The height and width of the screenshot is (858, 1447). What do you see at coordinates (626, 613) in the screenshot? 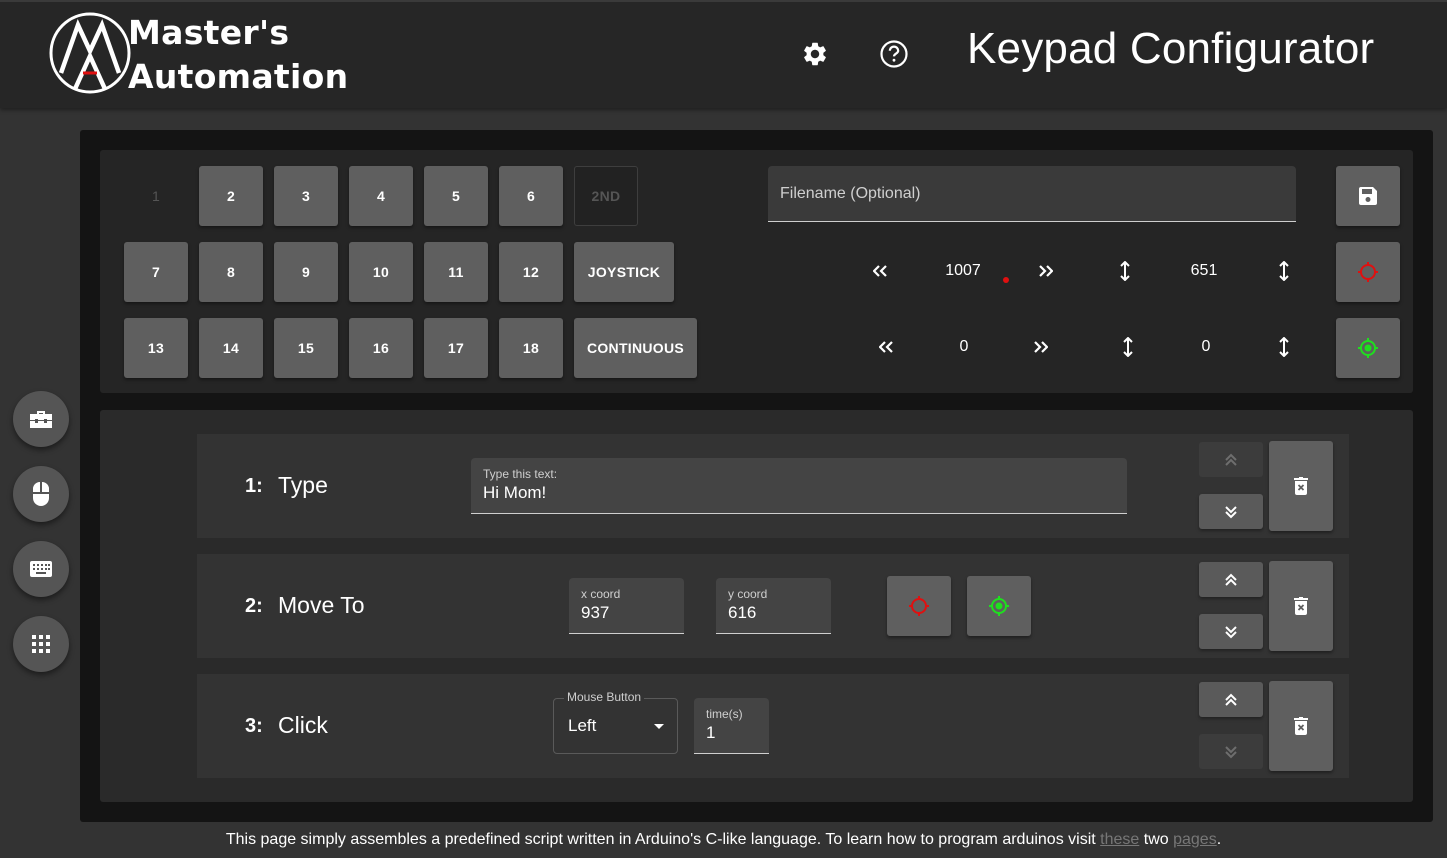
I see `x-coord-input` at bounding box center [626, 613].